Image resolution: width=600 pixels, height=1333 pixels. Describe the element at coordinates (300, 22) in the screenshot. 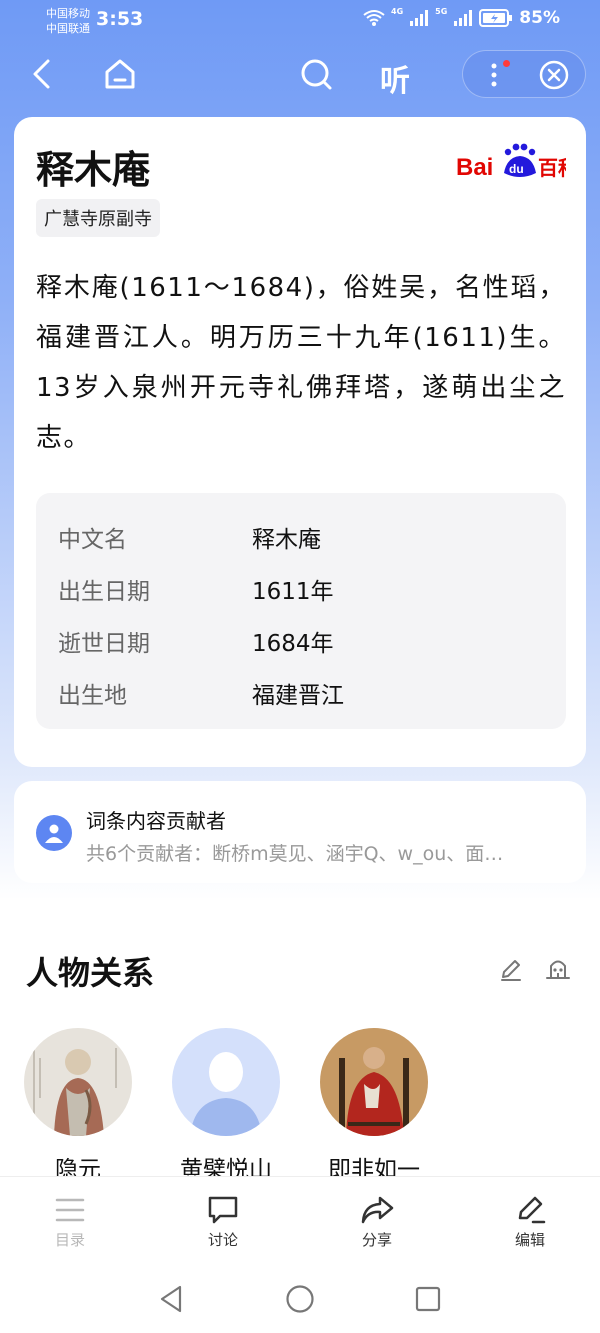

I see `status-bar: 中国移动 中国联通 3:53 4G 5G 85%` at that location.